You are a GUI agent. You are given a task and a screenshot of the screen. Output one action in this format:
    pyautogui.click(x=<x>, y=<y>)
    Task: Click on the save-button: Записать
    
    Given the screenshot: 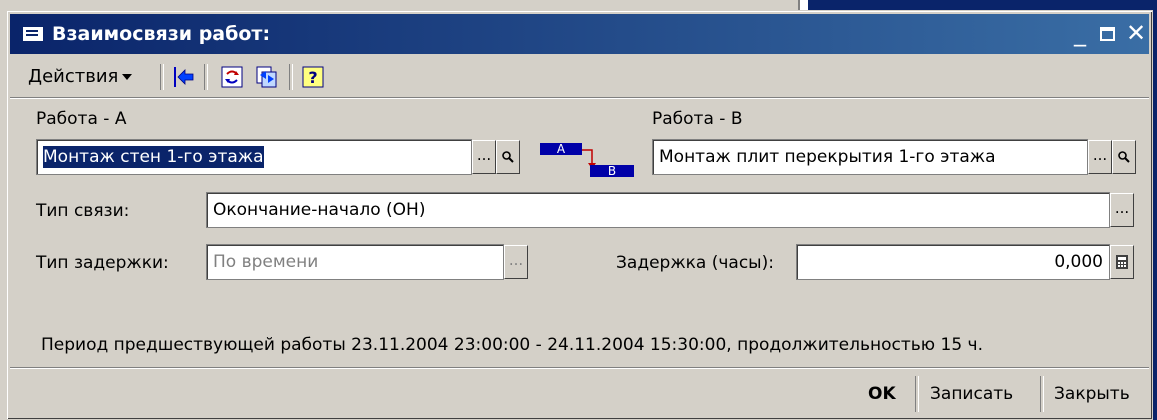 What is the action you would take?
    pyautogui.click(x=971, y=394)
    